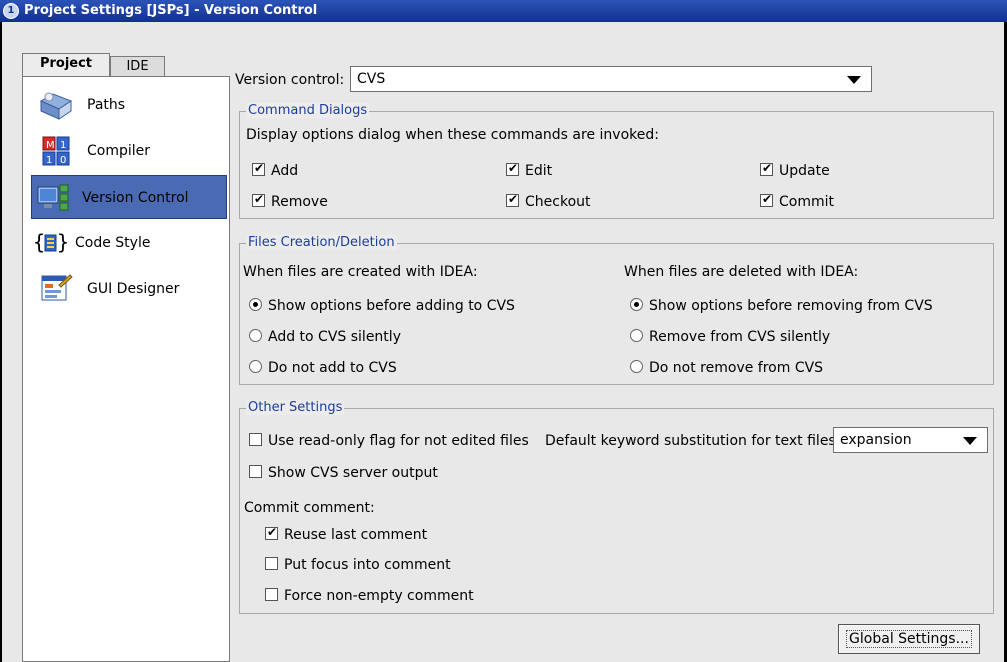  I want to click on code-style-icon: { }, so click(50, 242).